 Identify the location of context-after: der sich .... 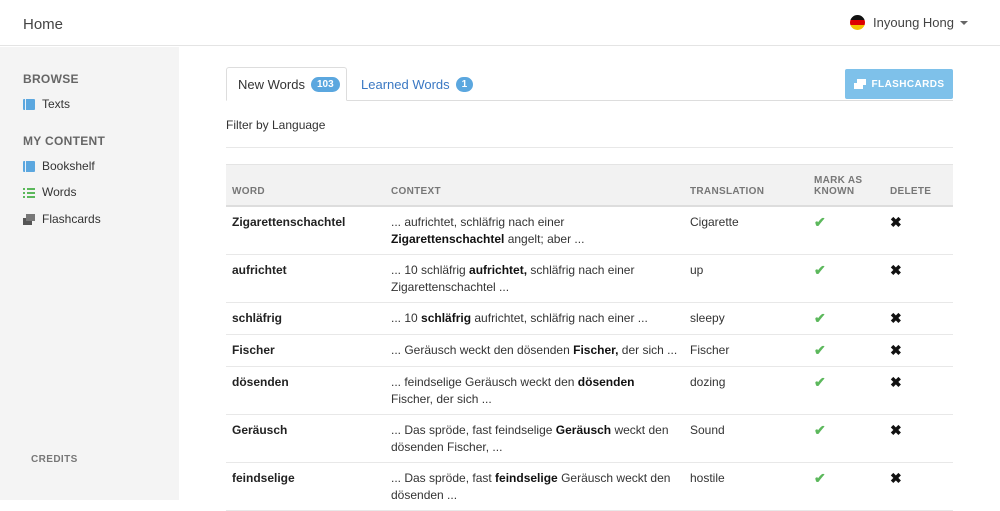
(648, 349).